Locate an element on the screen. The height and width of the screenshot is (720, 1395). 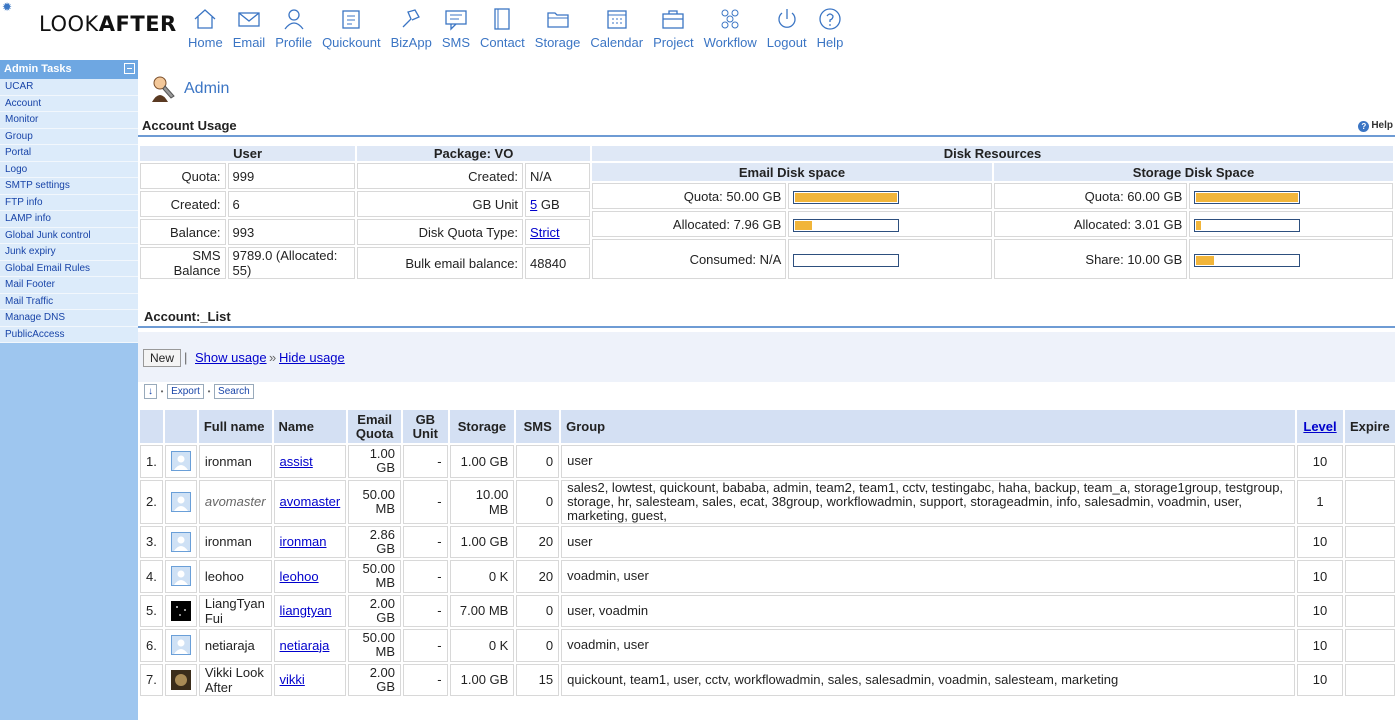
new-button: New is located at coordinates (162, 358).